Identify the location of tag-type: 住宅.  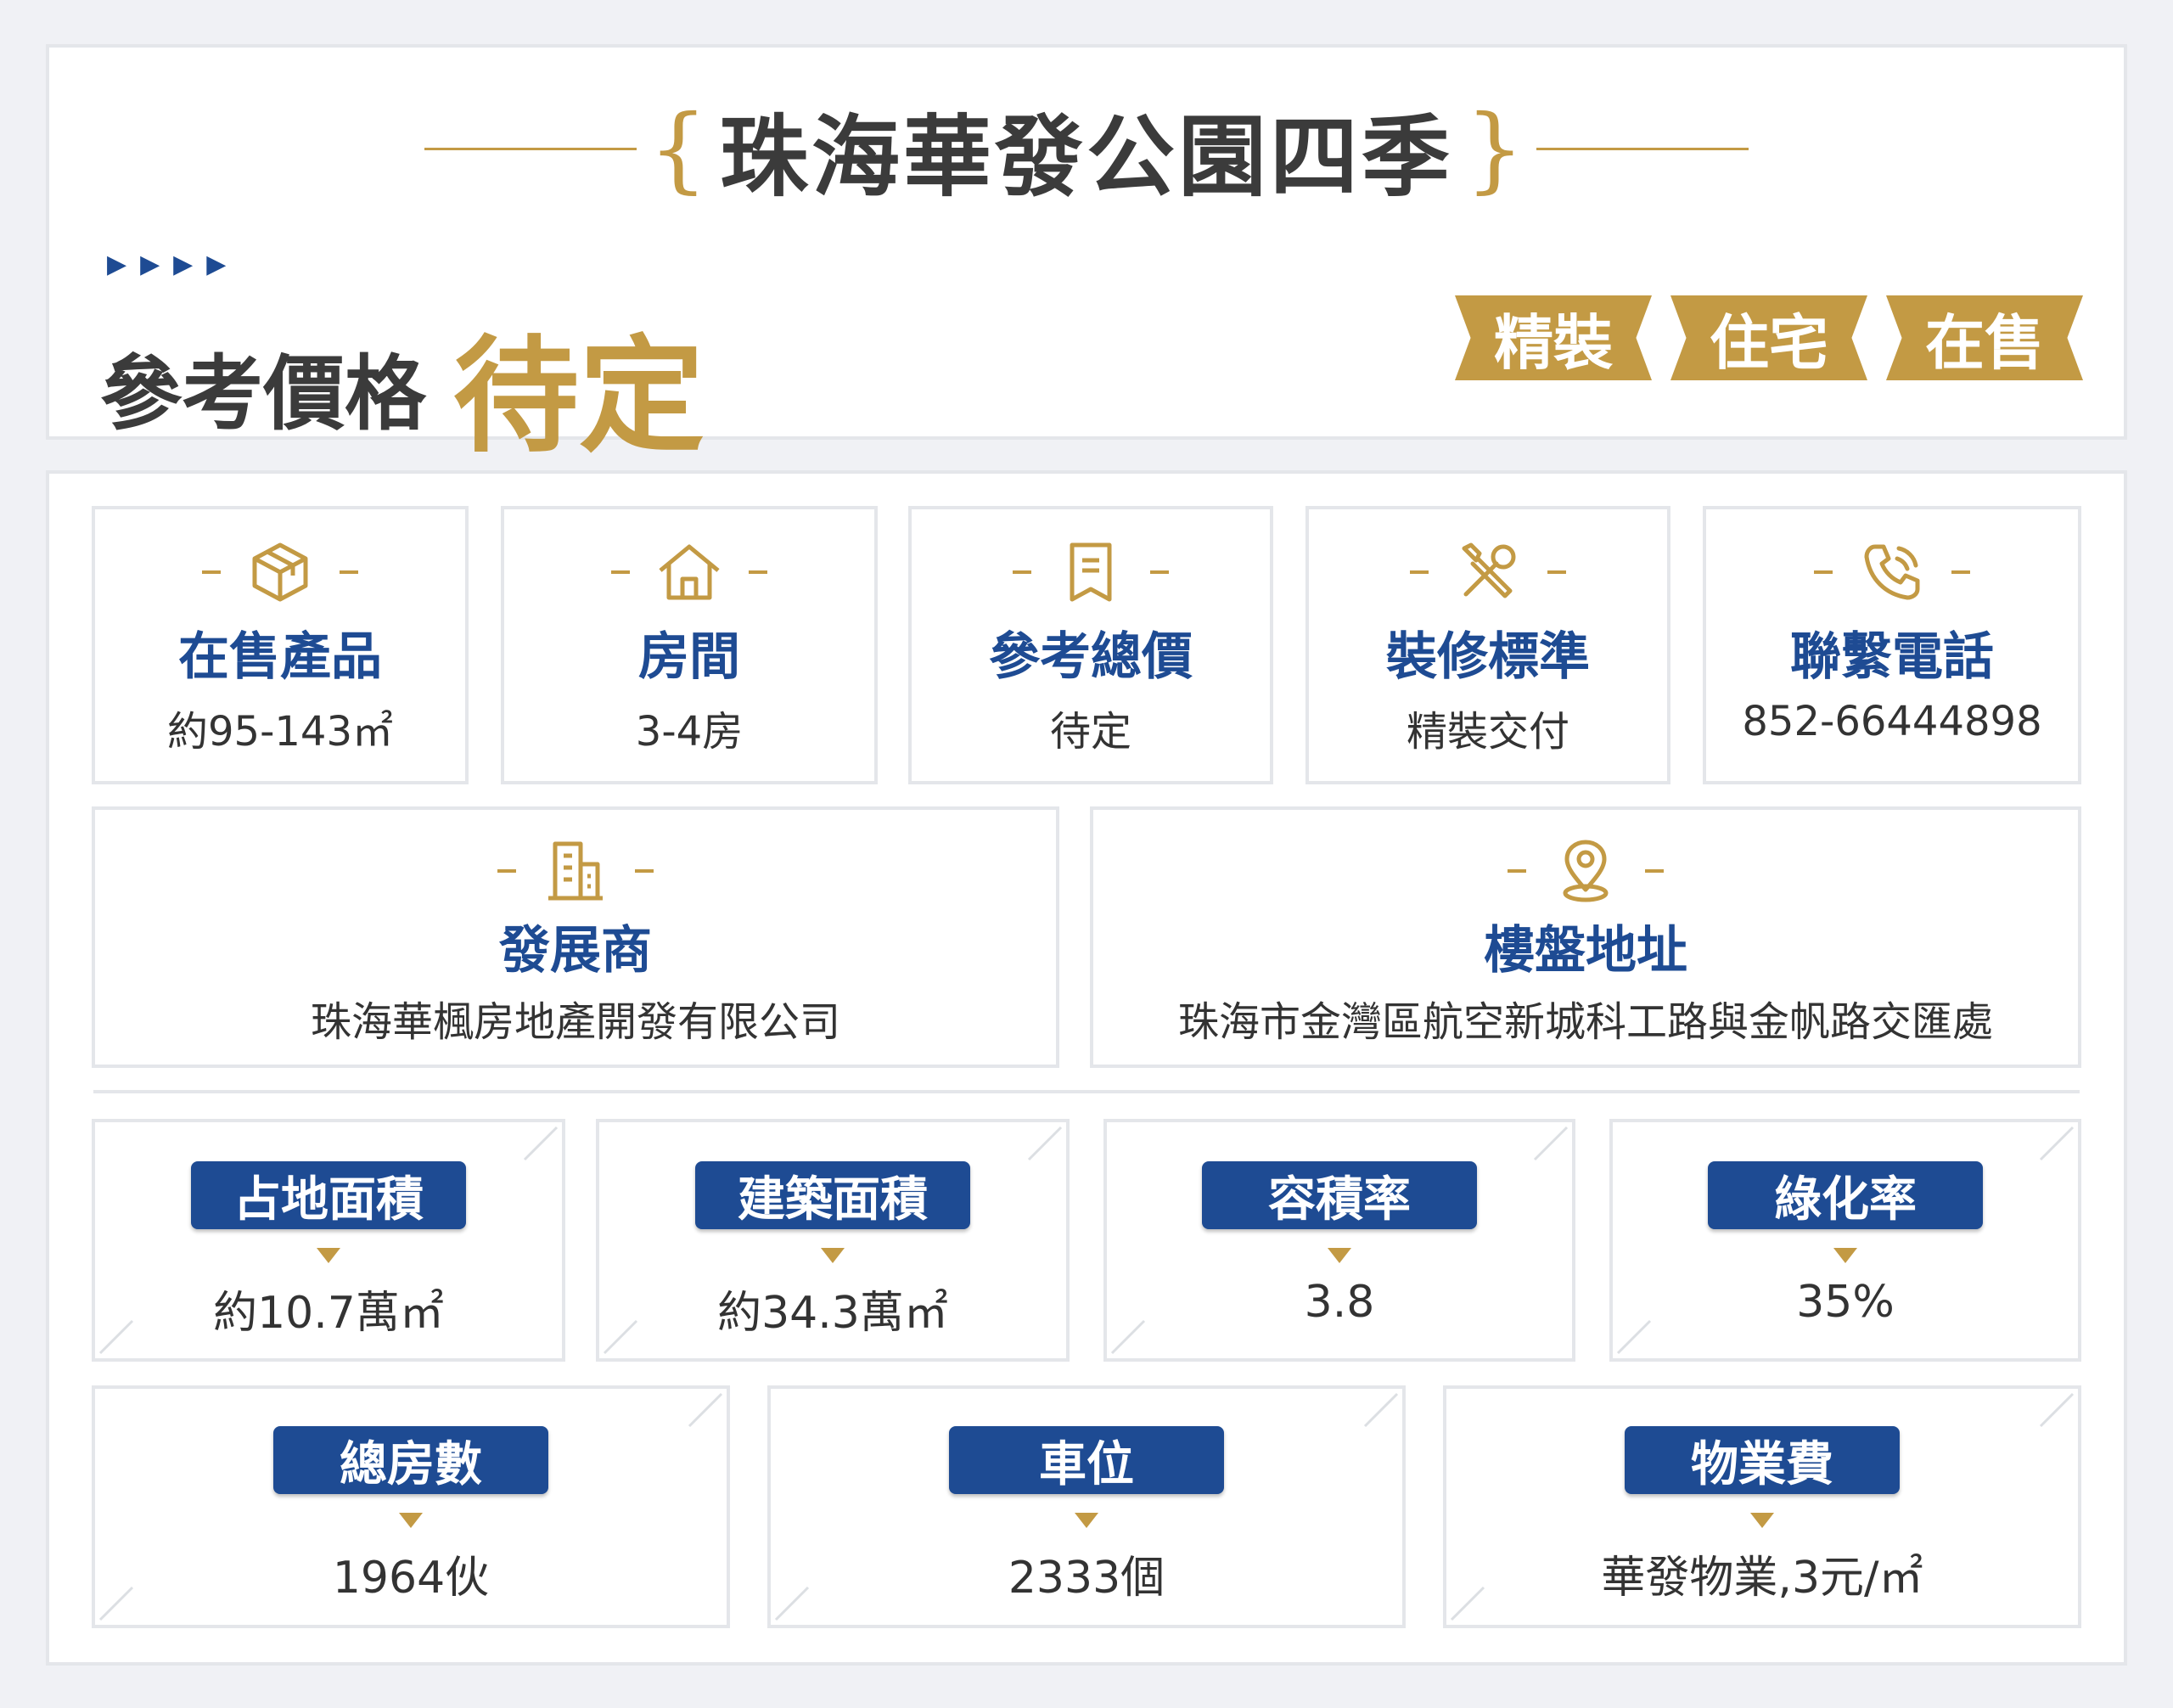
(1768, 337).